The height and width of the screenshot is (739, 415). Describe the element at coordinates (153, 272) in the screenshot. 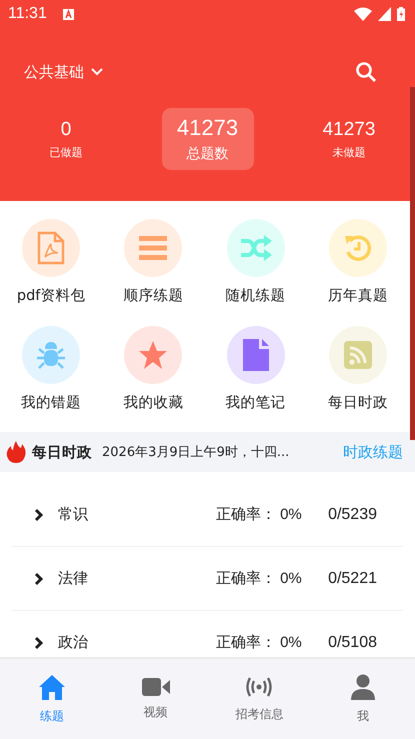

I see `shortcut-button: 顺序练题` at that location.